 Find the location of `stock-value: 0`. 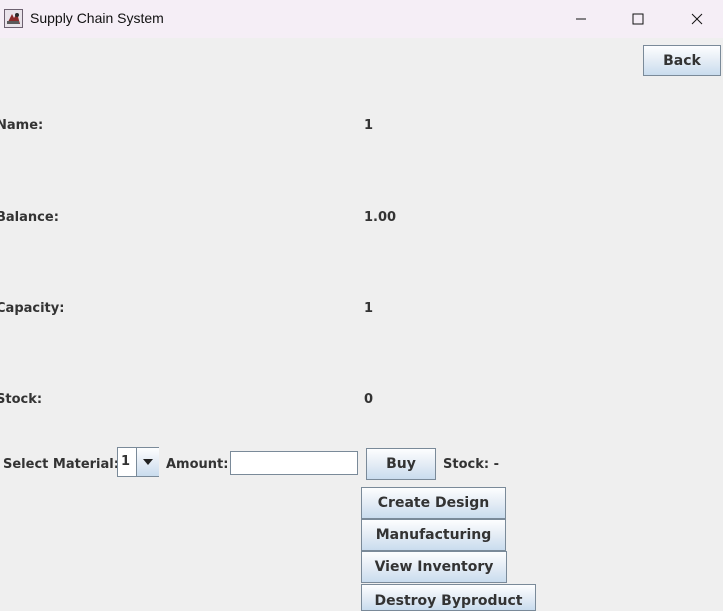

stock-value: 0 is located at coordinates (369, 399).